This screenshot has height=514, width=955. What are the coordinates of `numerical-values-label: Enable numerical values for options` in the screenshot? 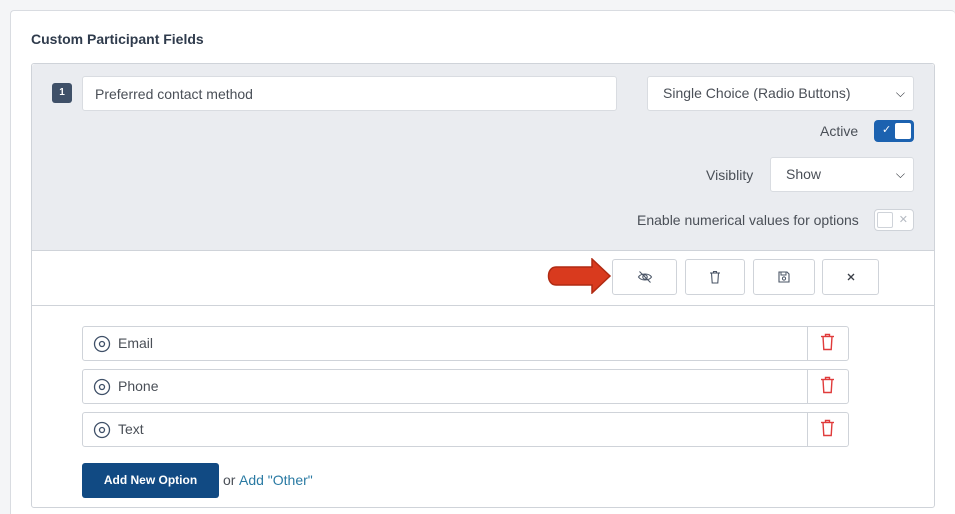 It's located at (748, 220).